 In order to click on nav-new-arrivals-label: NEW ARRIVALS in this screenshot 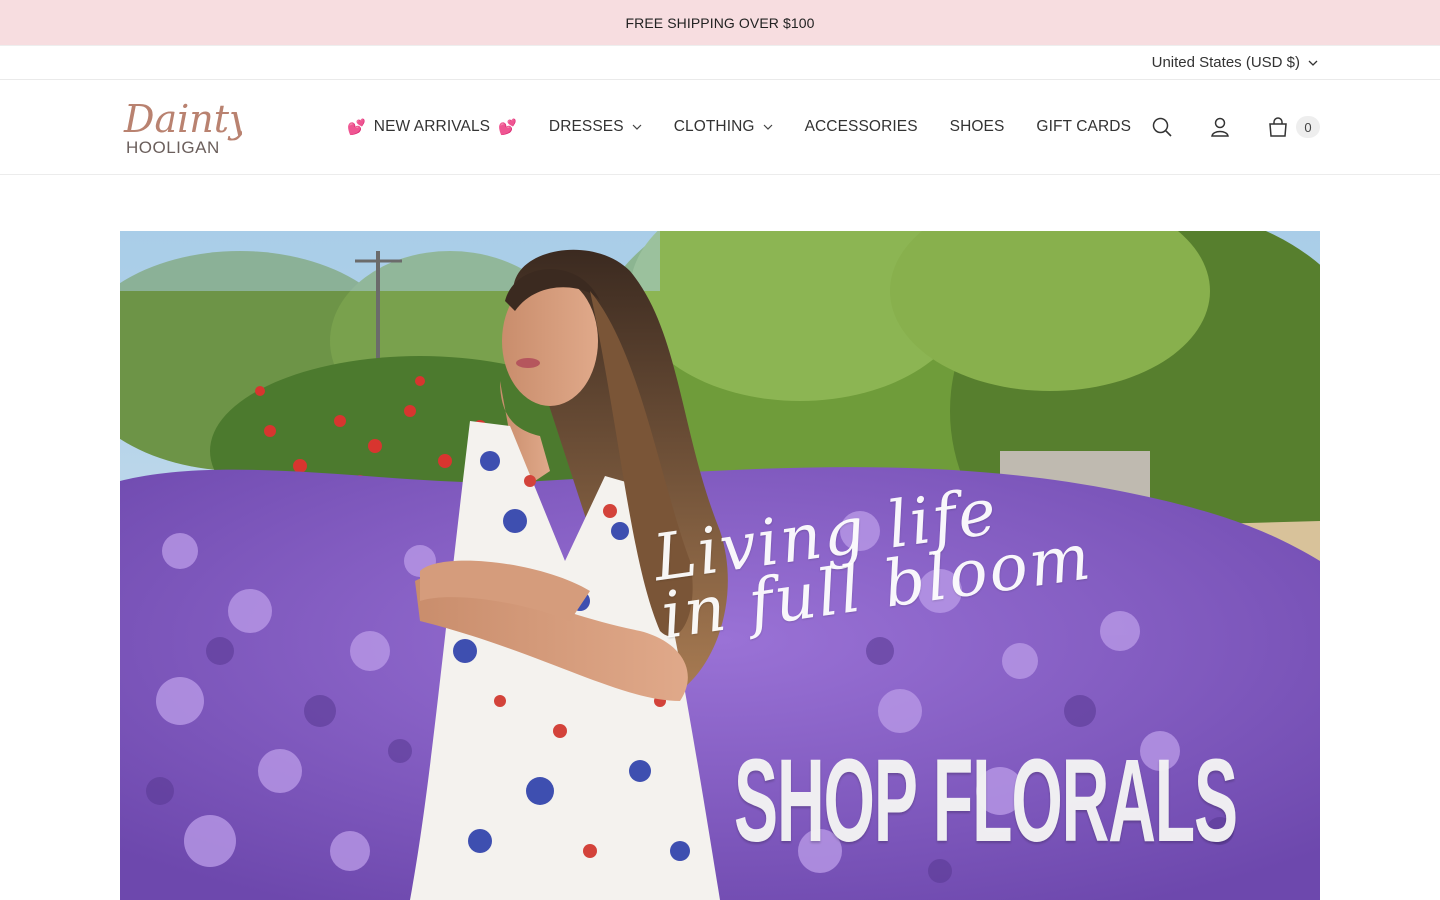, I will do `click(432, 126)`.